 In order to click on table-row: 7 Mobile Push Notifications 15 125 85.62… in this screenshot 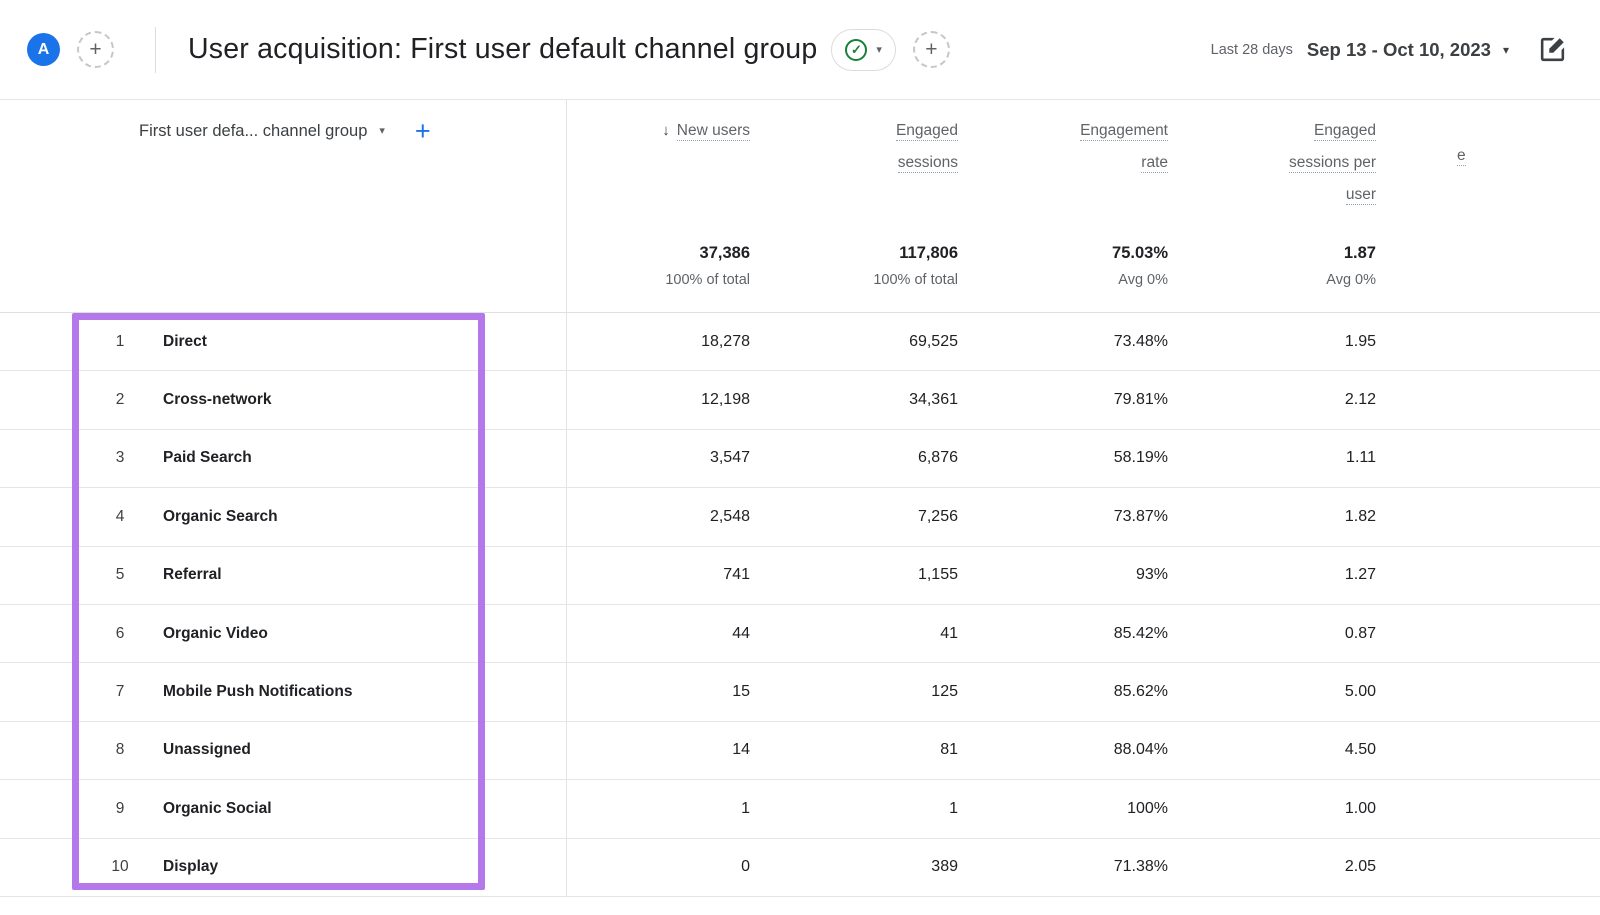, I will do `click(800, 692)`.